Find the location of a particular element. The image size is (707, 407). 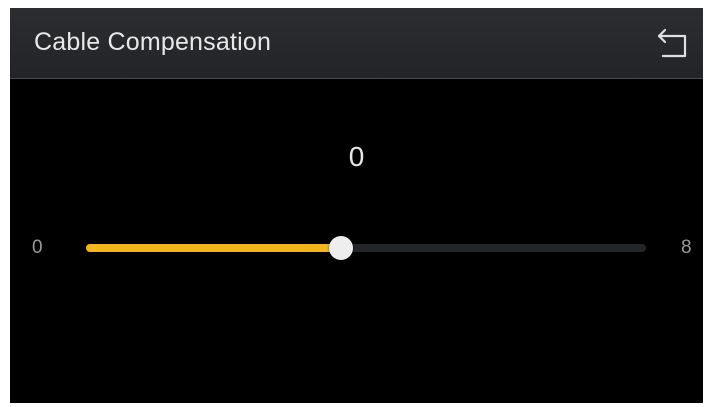

return-arrow-icon is located at coordinates (672, 43).